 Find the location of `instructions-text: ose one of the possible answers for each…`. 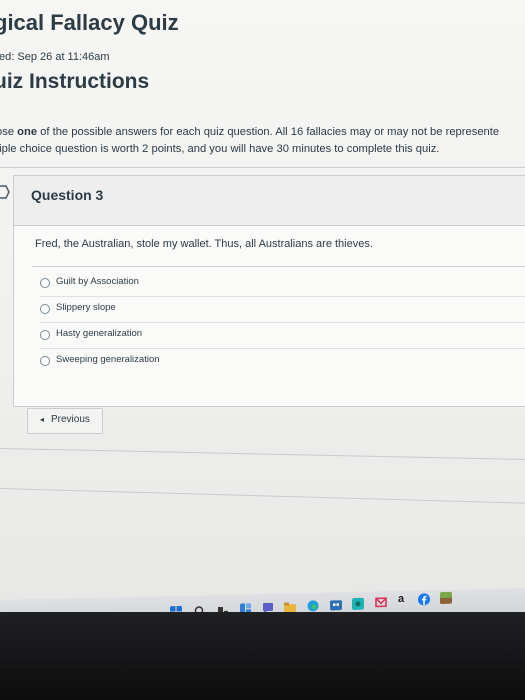

instructions-text: ose one of the possible answers for each… is located at coordinates (262, 141).